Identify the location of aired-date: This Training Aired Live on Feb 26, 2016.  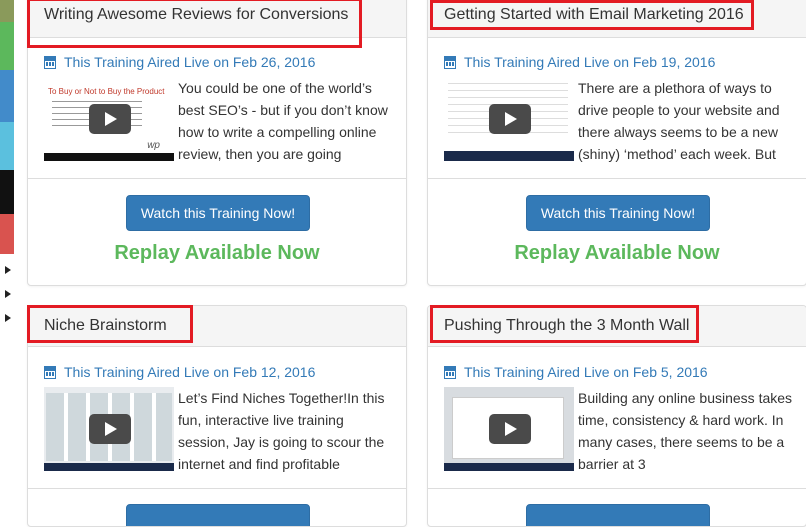
(179, 62).